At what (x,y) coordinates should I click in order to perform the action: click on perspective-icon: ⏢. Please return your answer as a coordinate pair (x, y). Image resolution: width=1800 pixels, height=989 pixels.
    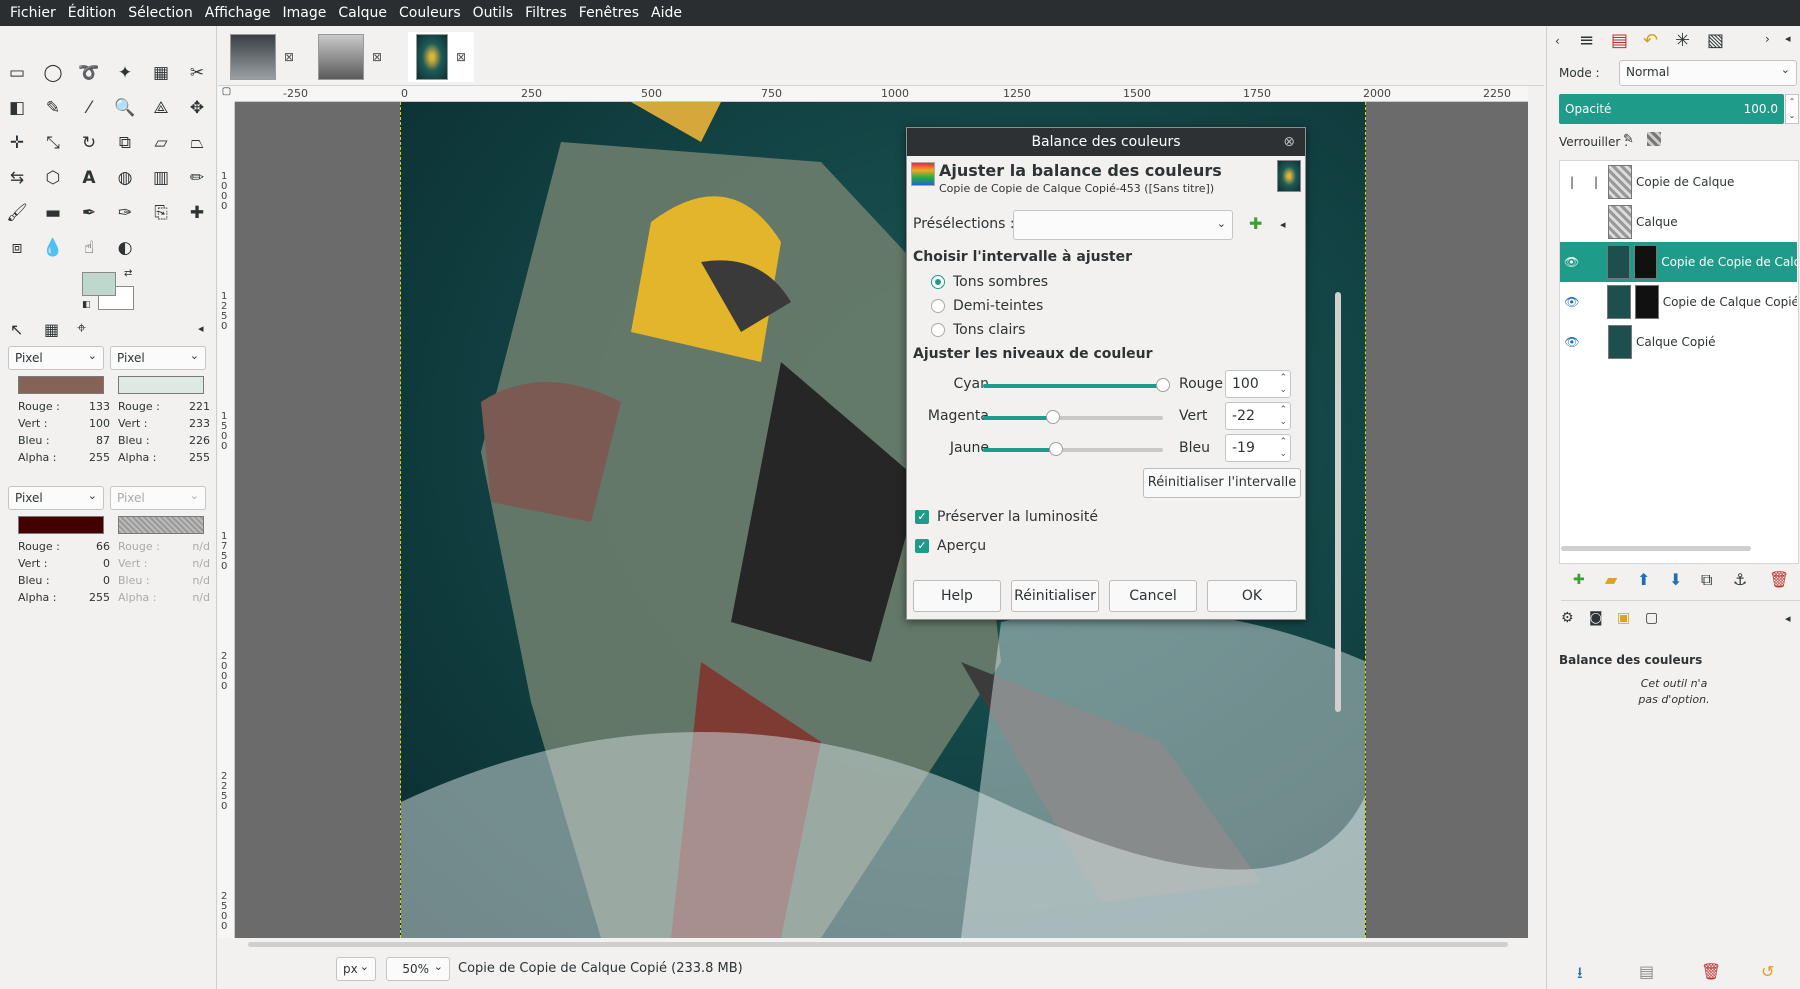
    Looking at the image, I should click on (197, 143).